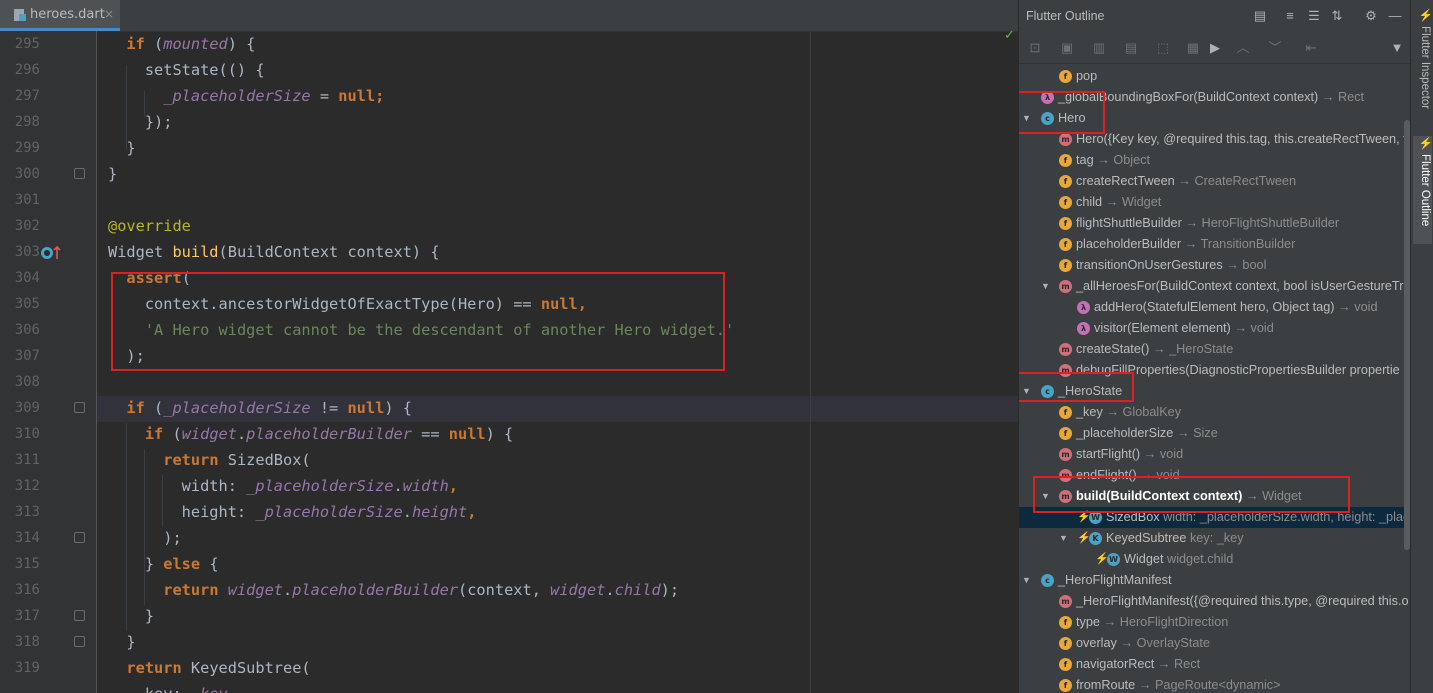 Image resolution: width=1433 pixels, height=693 pixels. I want to click on collapse-all-icon: ☰, so click(1314, 16).